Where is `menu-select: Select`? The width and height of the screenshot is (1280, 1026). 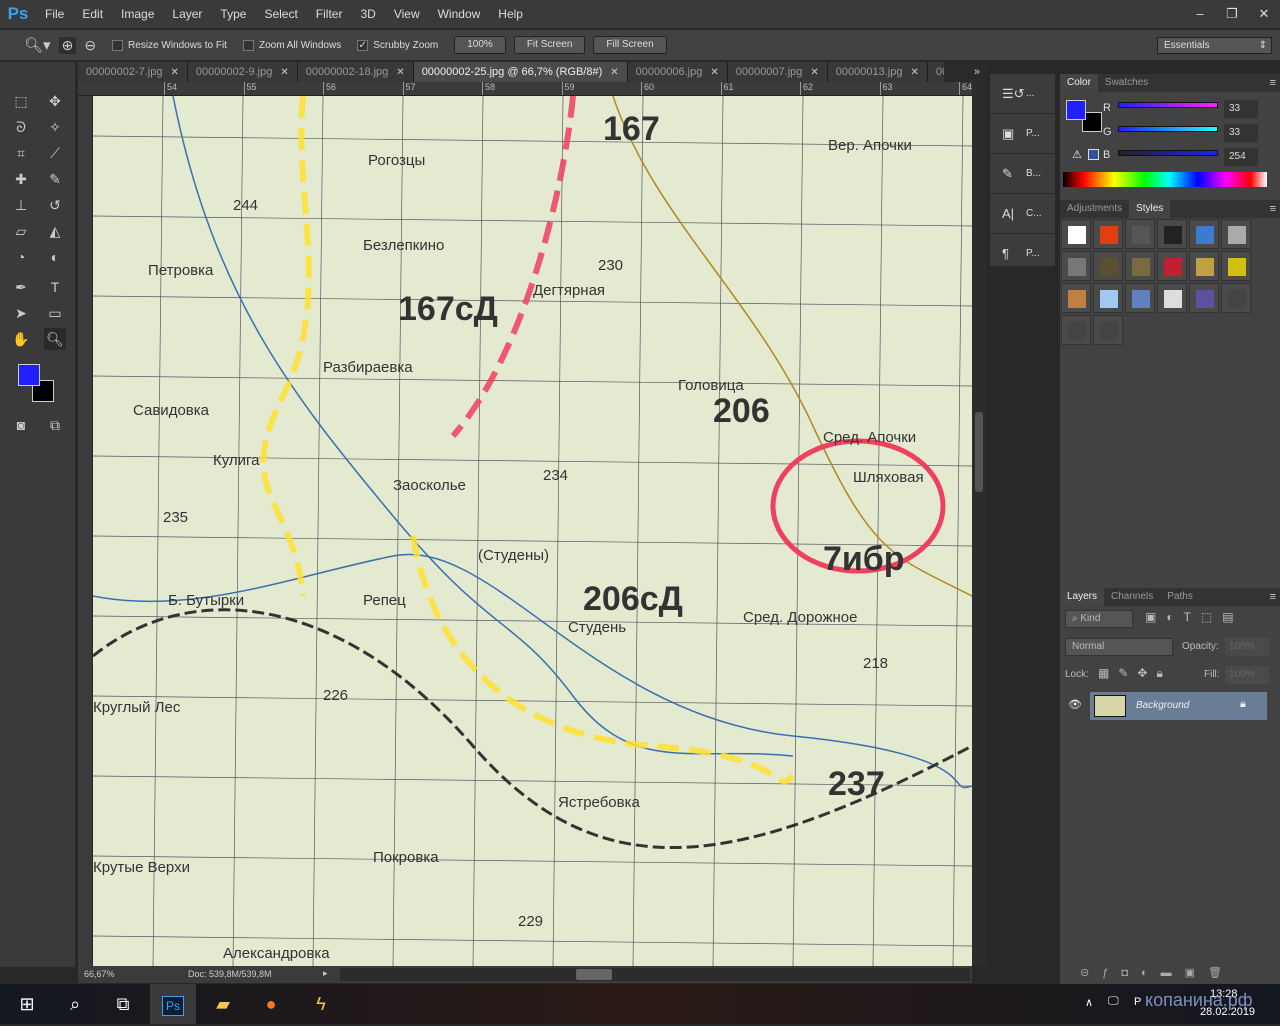 menu-select: Select is located at coordinates (280, 14).